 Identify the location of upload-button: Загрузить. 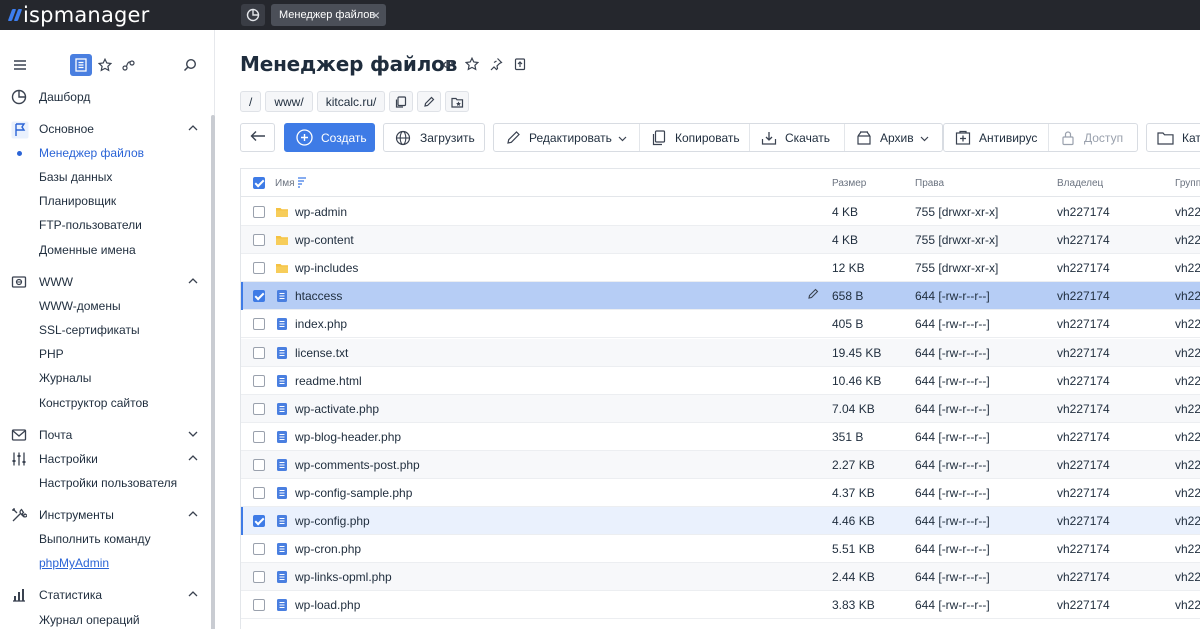
(434, 137).